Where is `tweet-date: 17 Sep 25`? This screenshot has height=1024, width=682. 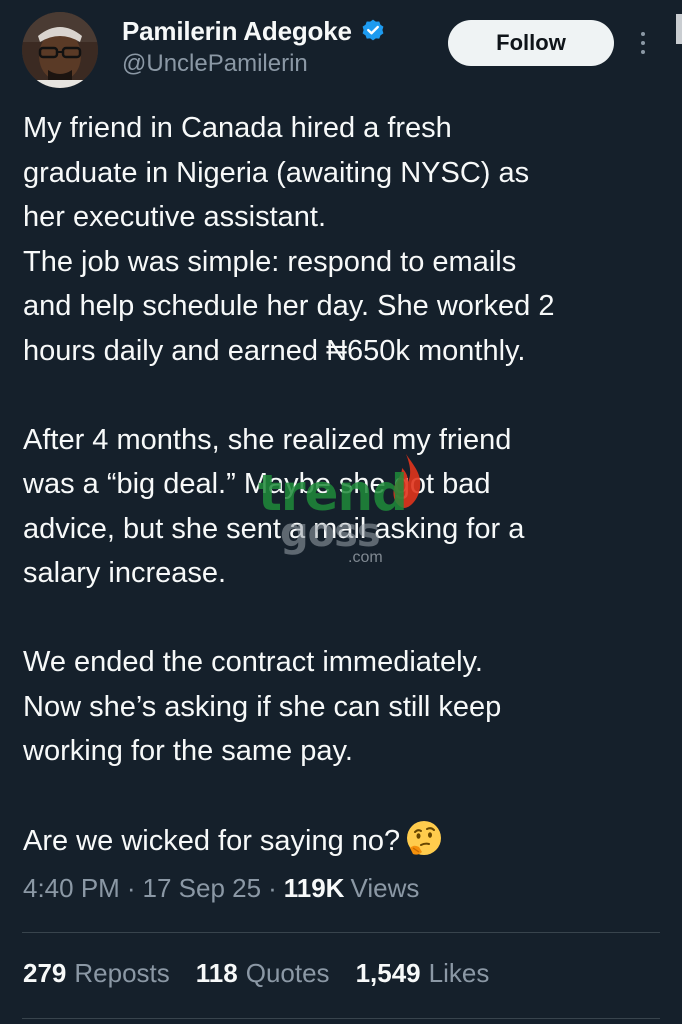 tweet-date: 17 Sep 25 is located at coordinates (202, 888).